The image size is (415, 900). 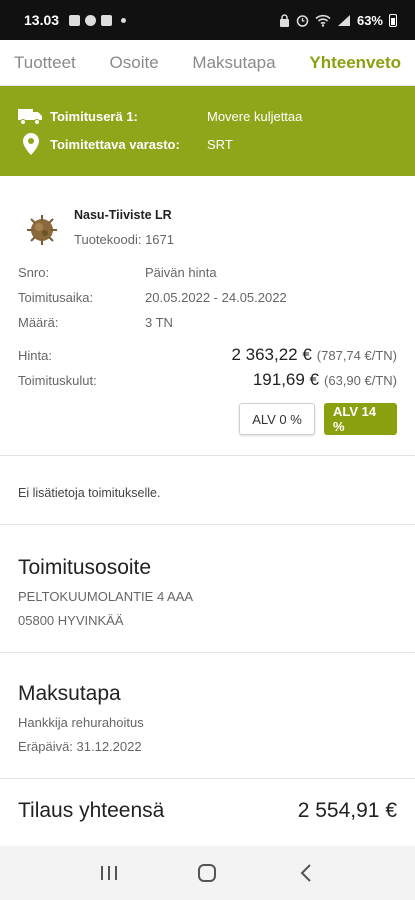 What do you see at coordinates (57, 380) in the screenshot?
I see `shipping-label: Toimituskulut:` at bounding box center [57, 380].